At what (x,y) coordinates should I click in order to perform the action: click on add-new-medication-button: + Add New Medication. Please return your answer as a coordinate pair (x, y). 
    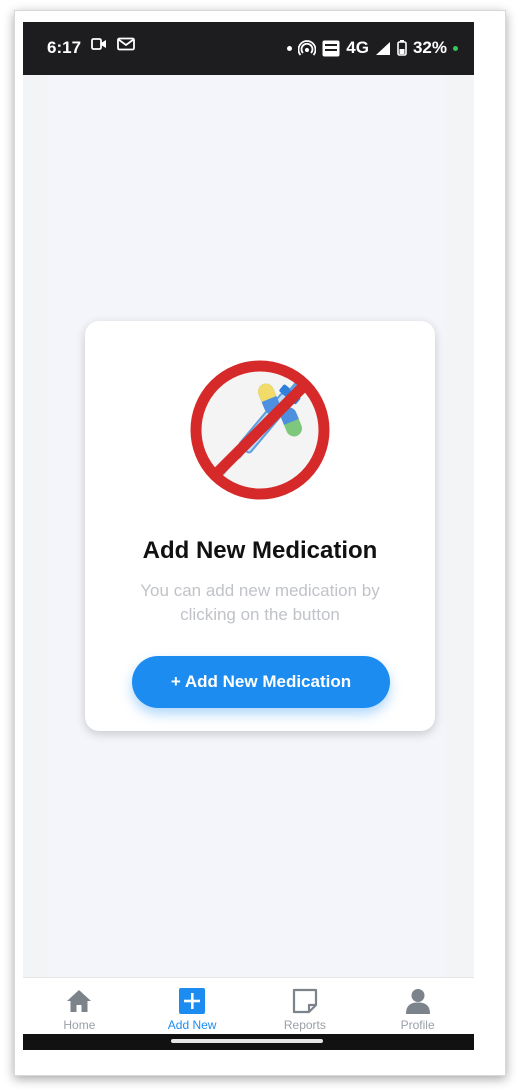
    Looking at the image, I should click on (261, 682).